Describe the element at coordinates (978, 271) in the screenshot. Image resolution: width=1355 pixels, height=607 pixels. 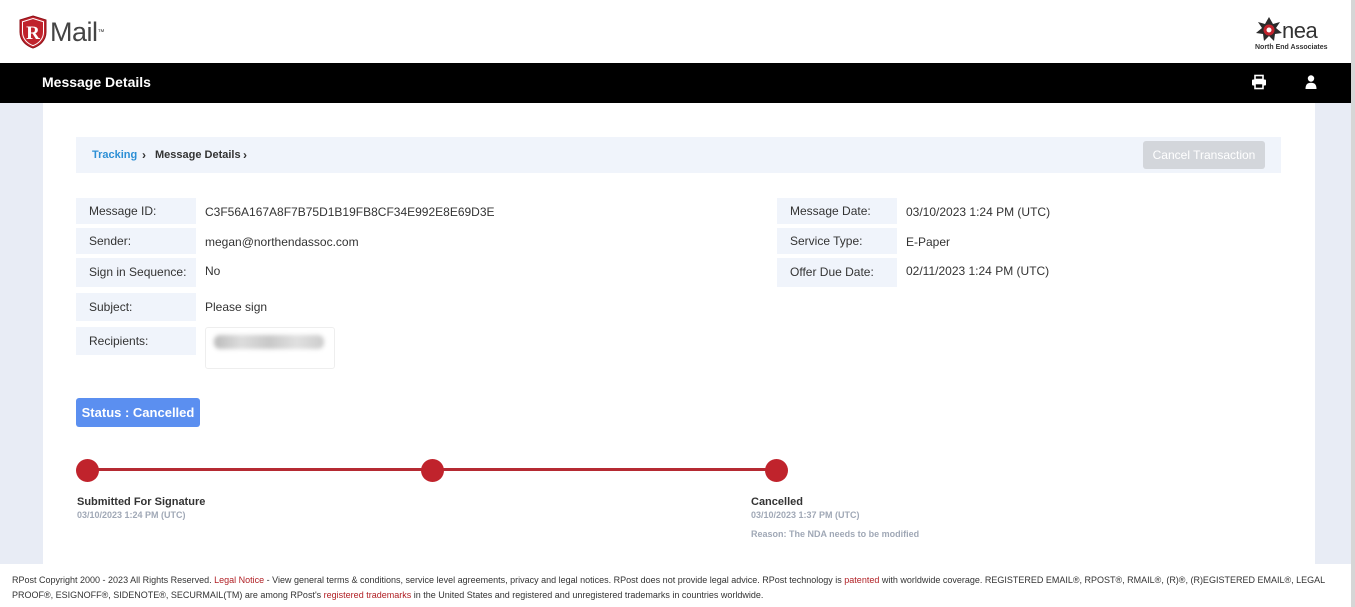
I see `offer-due-date-value: 02/11/2023 1:24 PM (UTC)` at that location.